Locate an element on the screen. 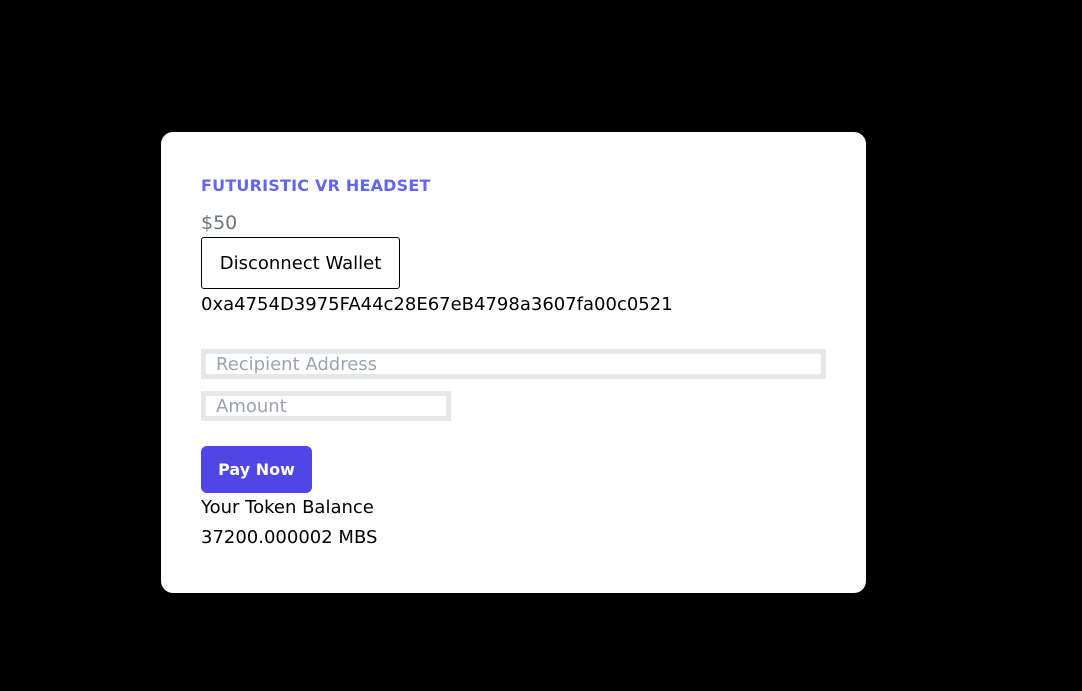 This screenshot has height=691, width=1082. recipient-address-input is located at coordinates (513, 364).